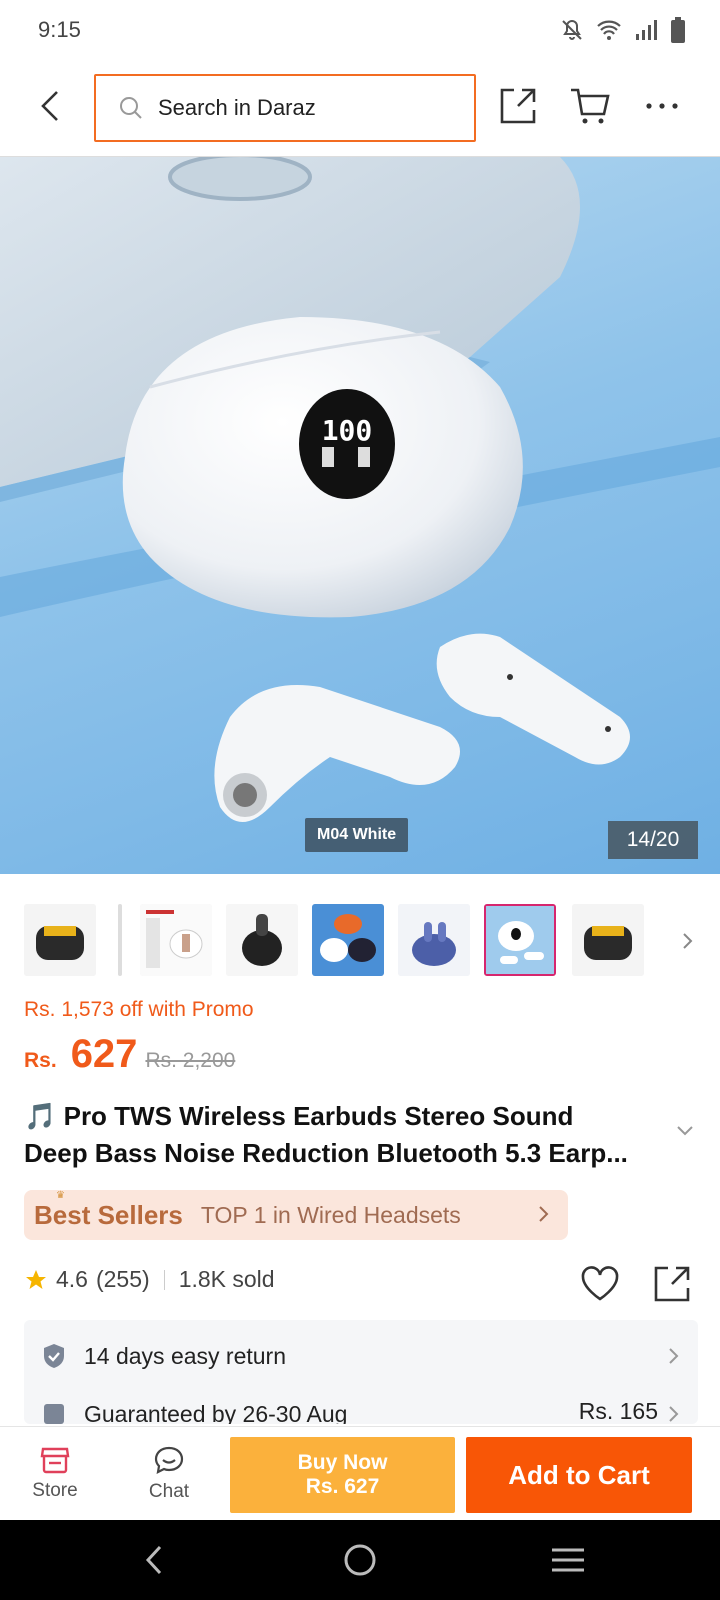 The width and height of the screenshot is (720, 1600). What do you see at coordinates (169, 1491) in the screenshot?
I see `chat-label: Chat` at bounding box center [169, 1491].